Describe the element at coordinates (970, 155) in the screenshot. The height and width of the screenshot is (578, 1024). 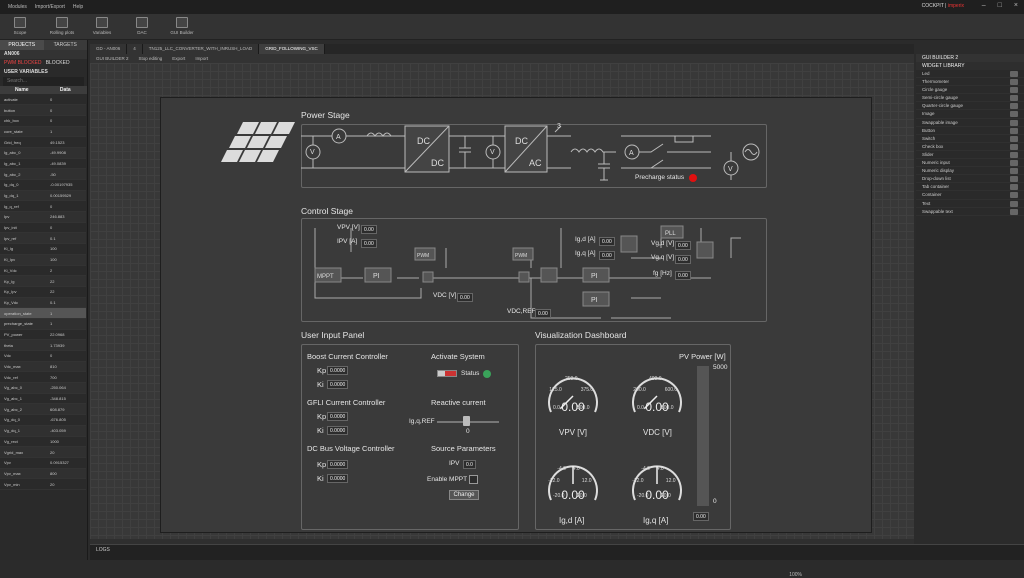
I see `widget-item: Slider` at that location.